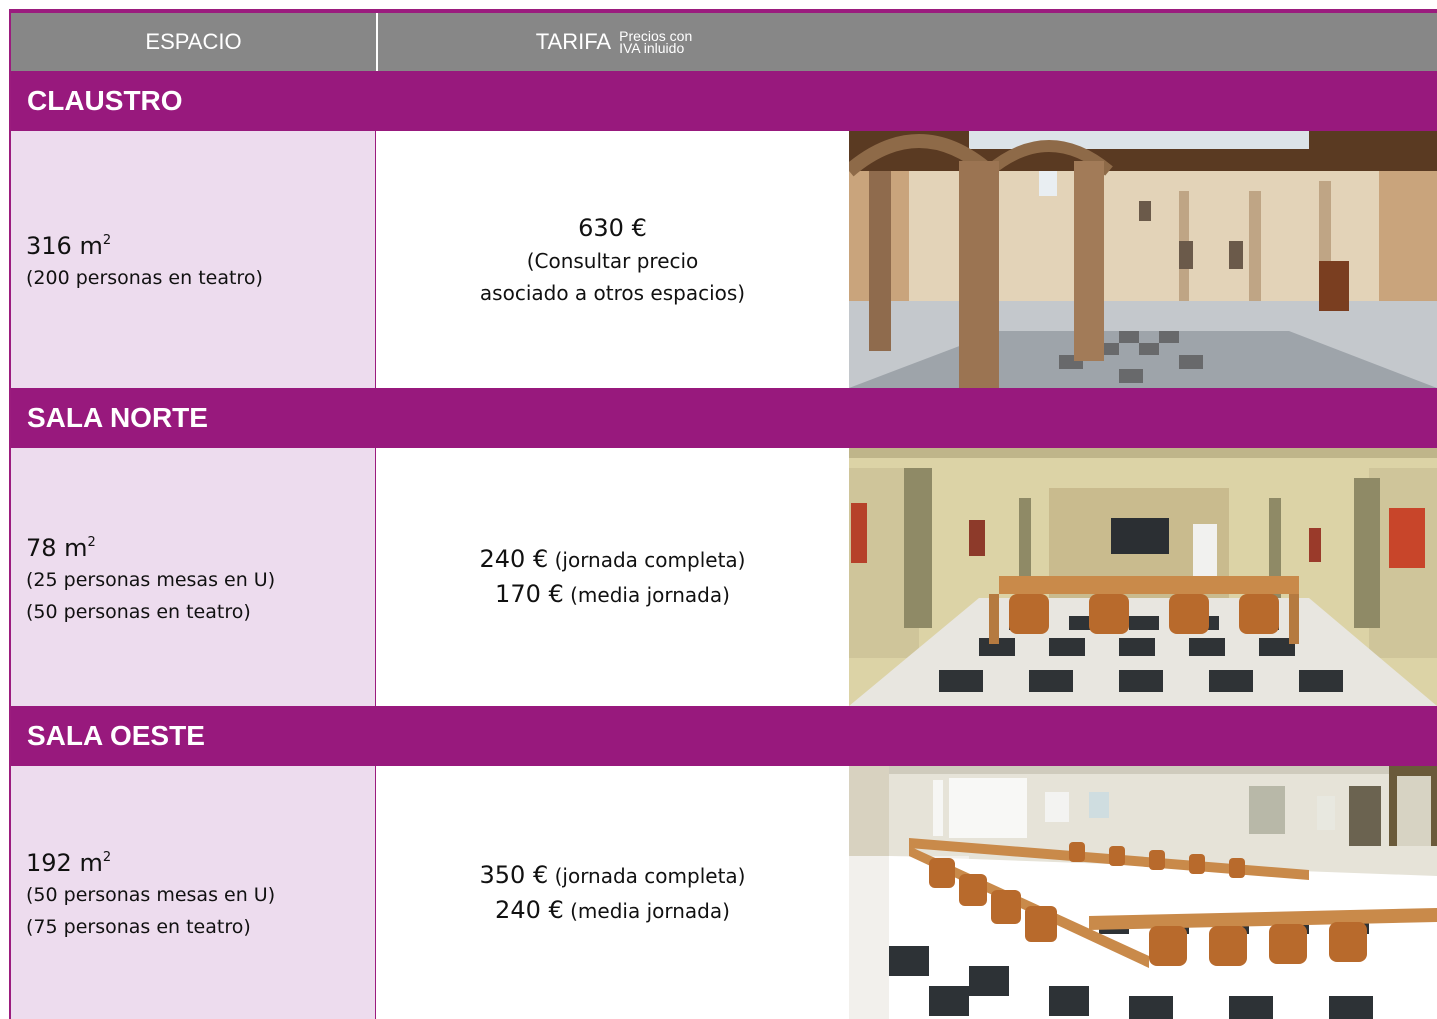  Describe the element at coordinates (573, 41) in the screenshot. I see `header-tarifa-label: TARIFA` at that location.